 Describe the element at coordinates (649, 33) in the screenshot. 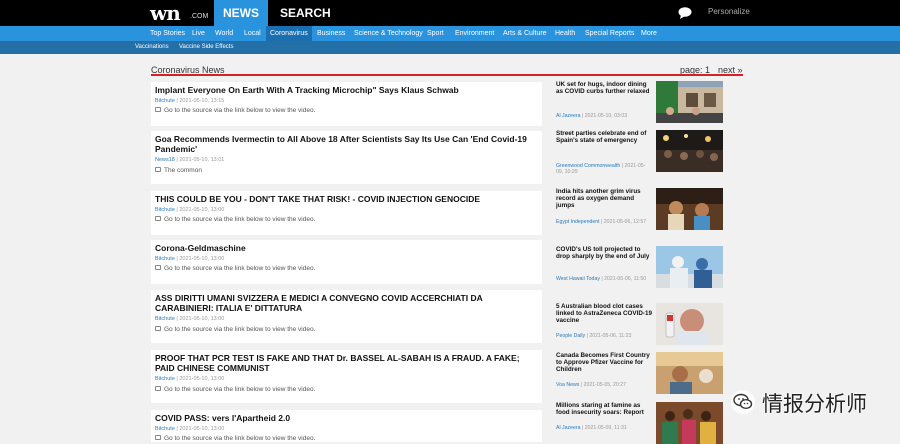

I see `nav-item-more: More` at that location.